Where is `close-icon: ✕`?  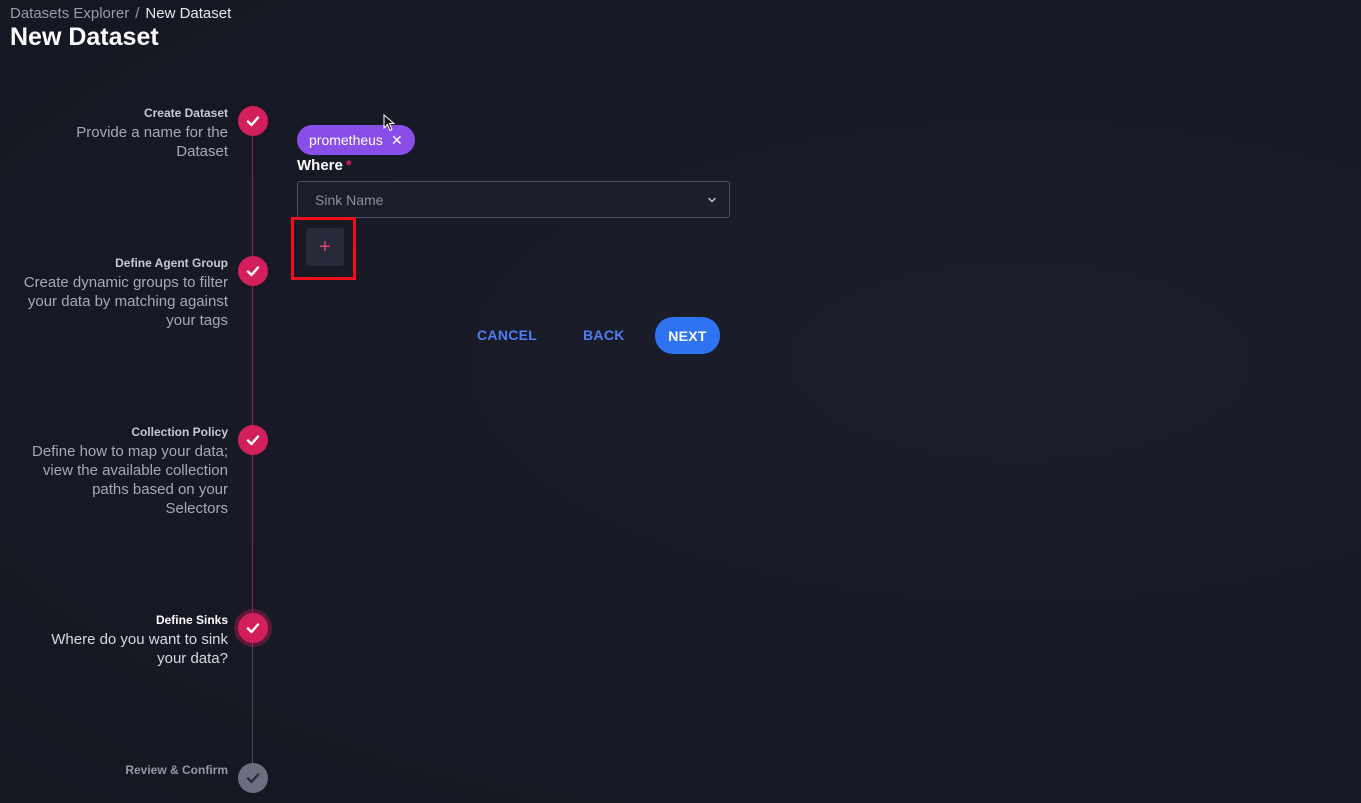 close-icon: ✕ is located at coordinates (397, 140).